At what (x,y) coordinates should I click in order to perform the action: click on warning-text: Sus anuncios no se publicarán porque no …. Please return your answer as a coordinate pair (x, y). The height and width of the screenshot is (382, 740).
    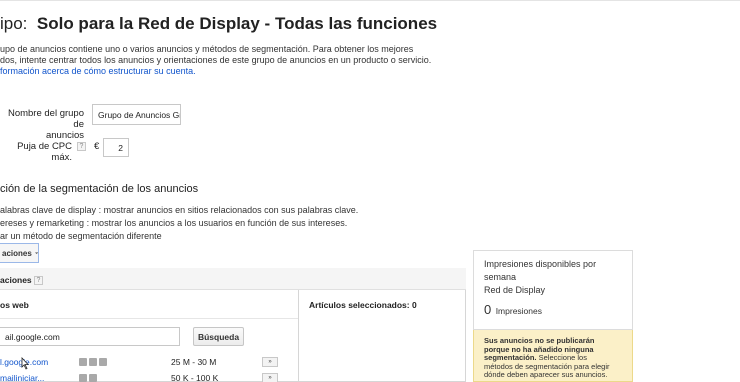
    Looking at the image, I should click on (547, 358).